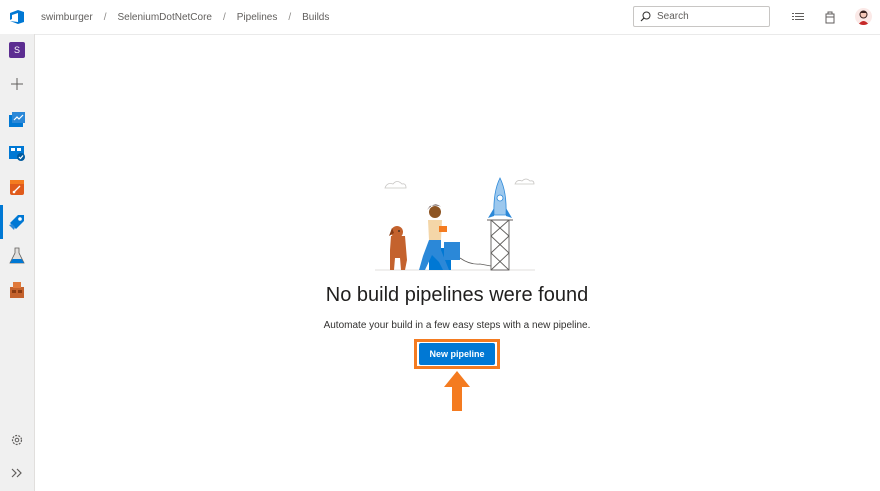 The width and height of the screenshot is (880, 491). I want to click on left-navigation: S, so click(17, 262).